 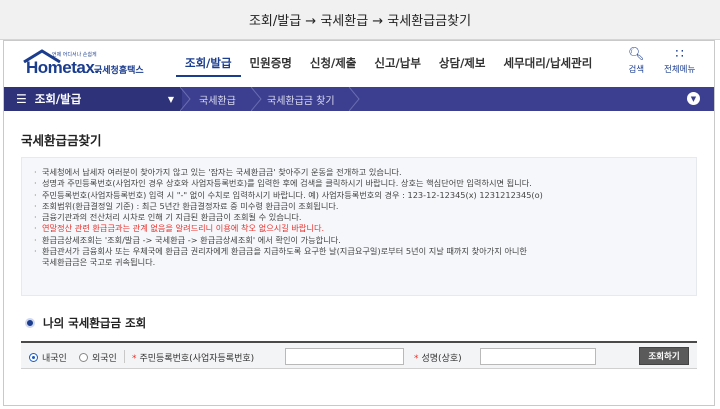 What do you see at coordinates (271, 66) in the screenshot?
I see `menu-certificates: 민원증명` at bounding box center [271, 66].